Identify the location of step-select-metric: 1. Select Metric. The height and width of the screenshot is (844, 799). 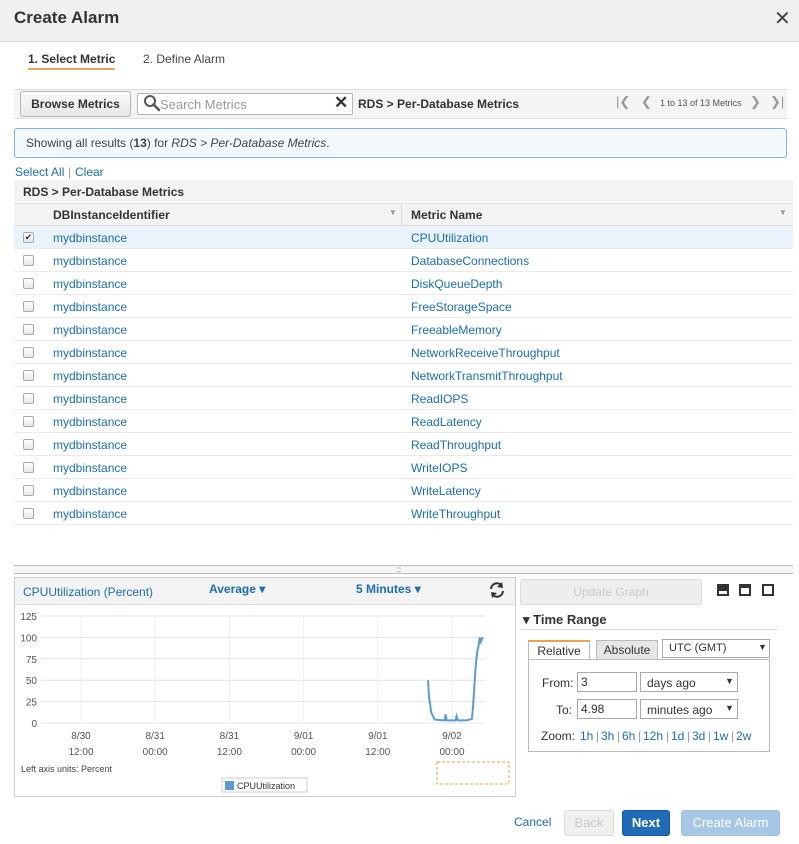
(72, 61).